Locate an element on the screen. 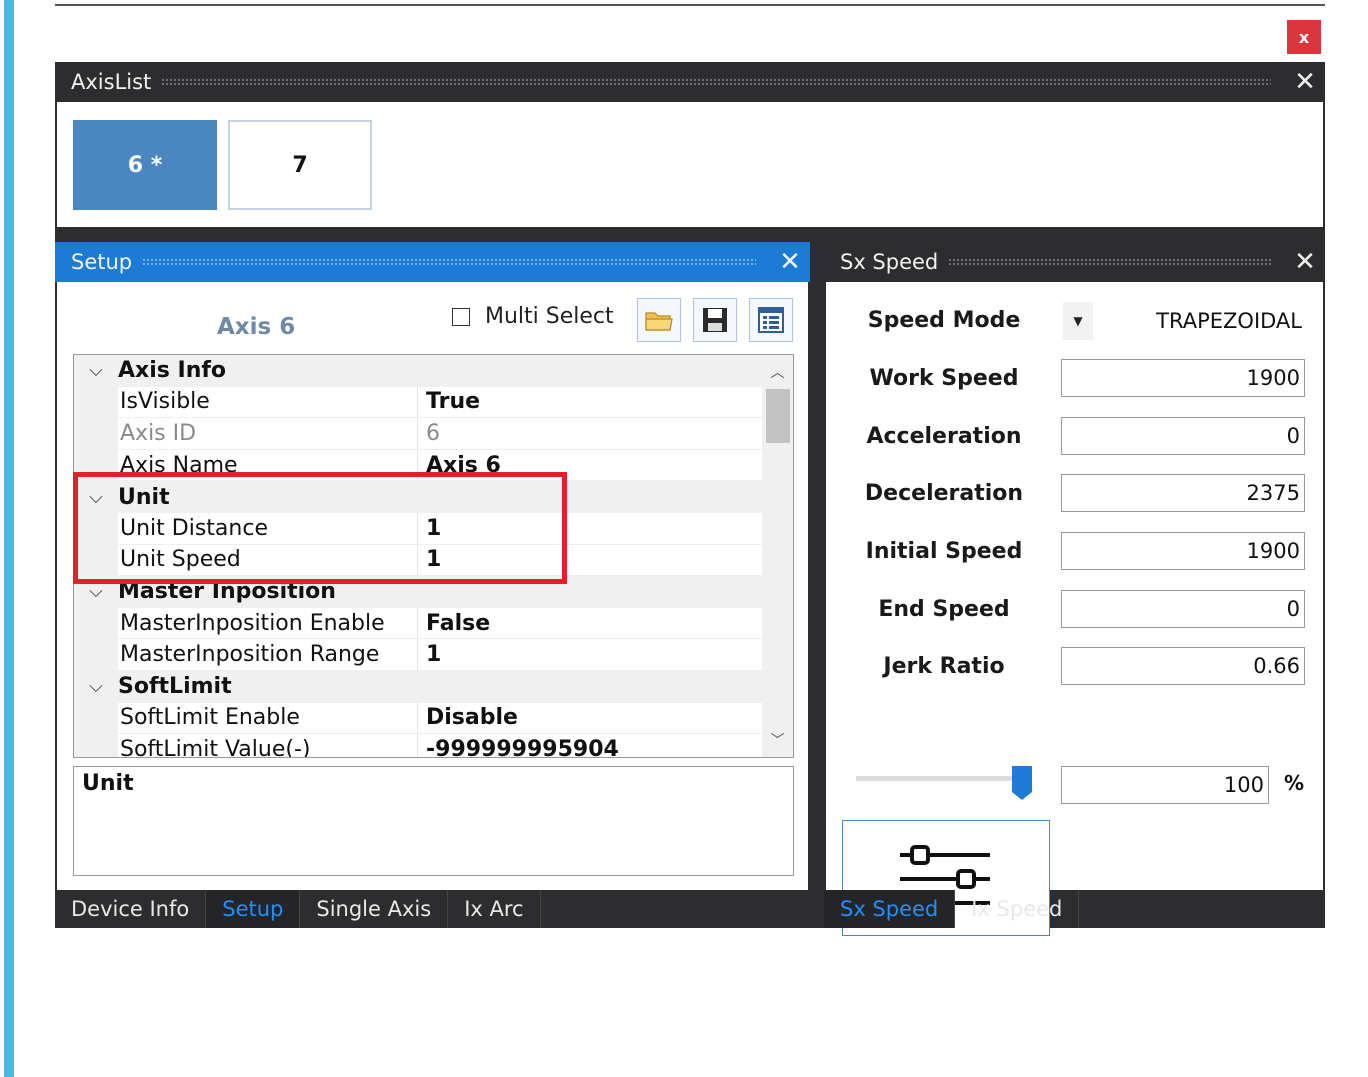  jerk-ratio-input: 0.66 is located at coordinates (1183, 666).